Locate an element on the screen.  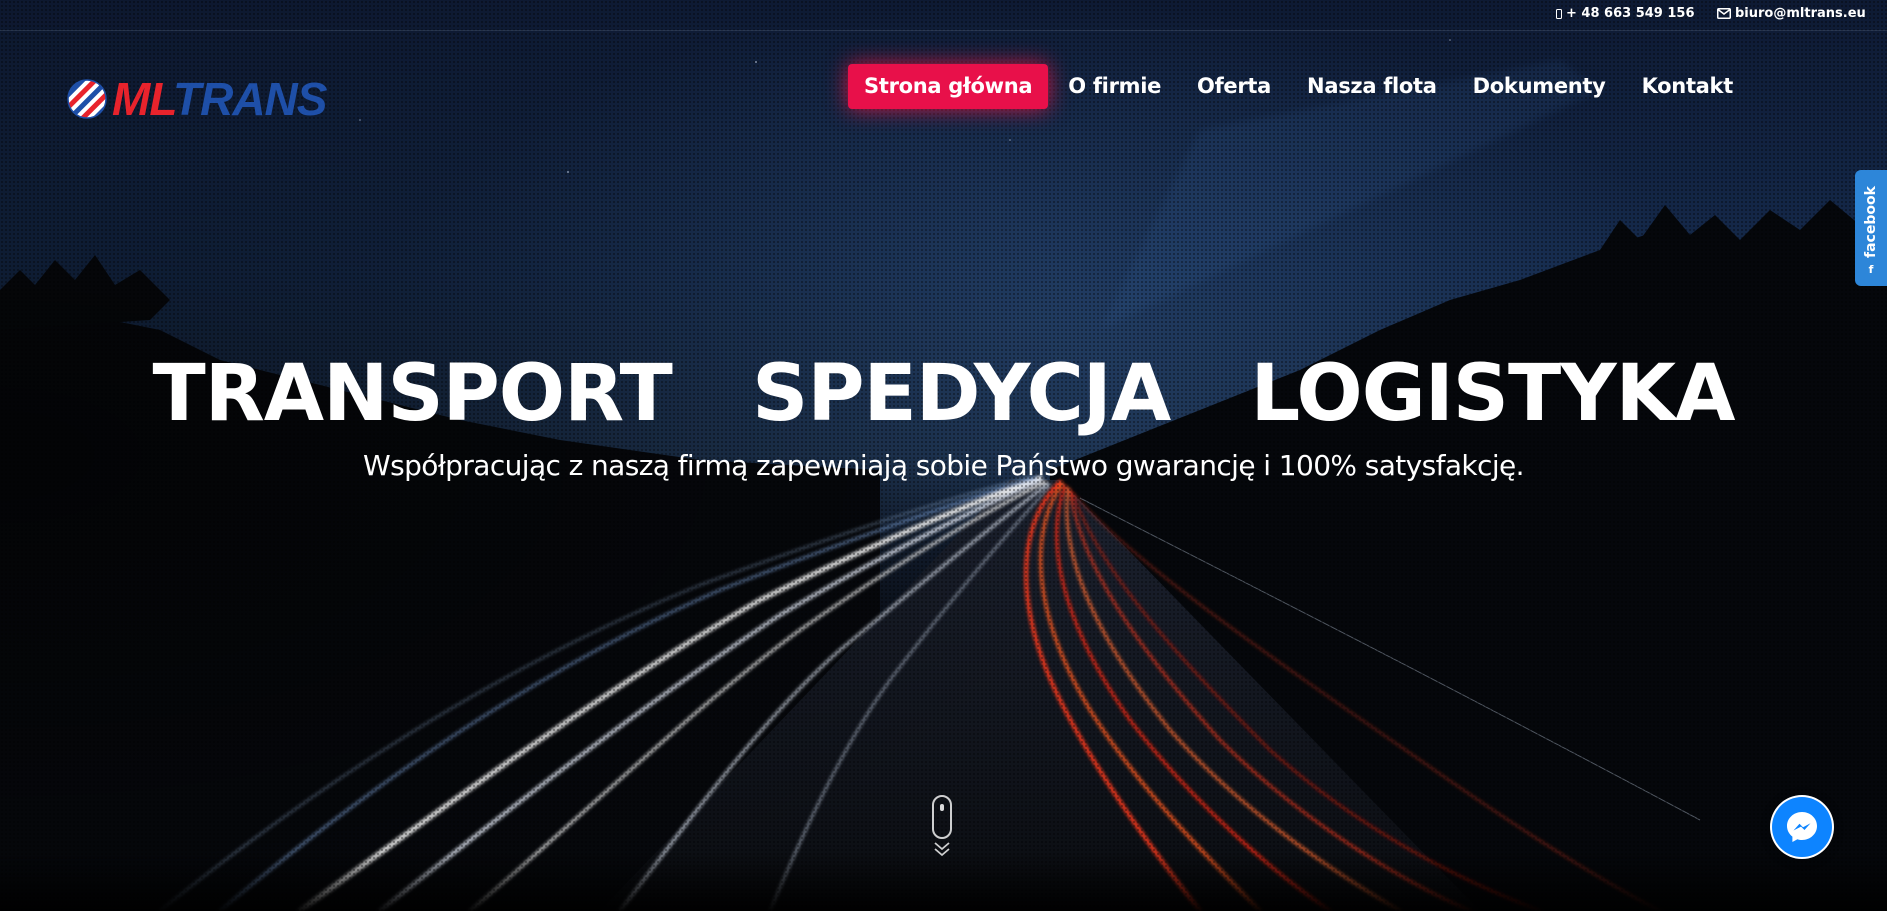
facebook-tab-label: facebook is located at coordinates (1871, 222).